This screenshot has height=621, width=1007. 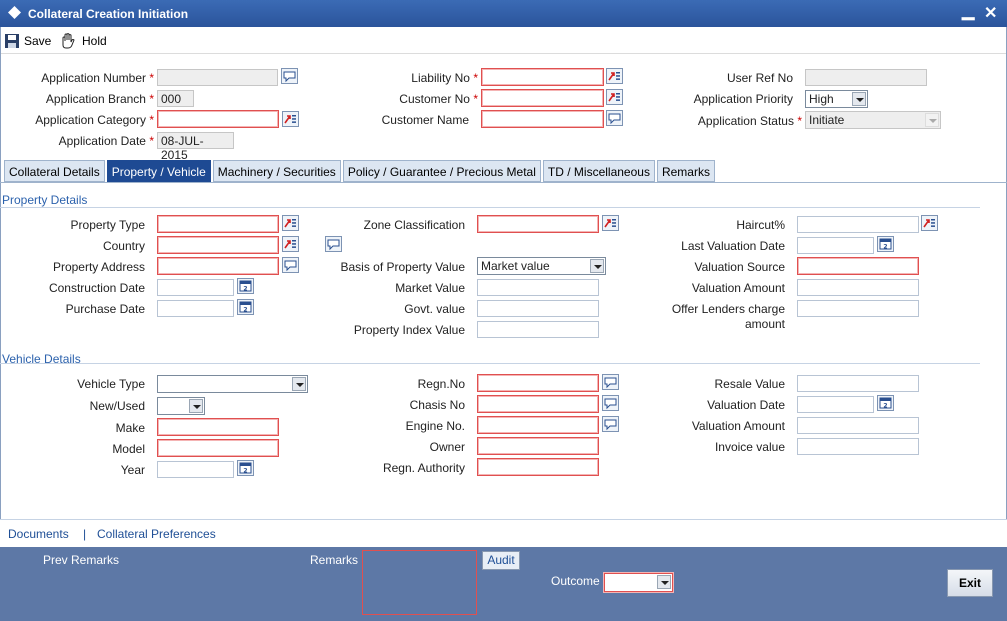 I want to click on owner-label: Owner, so click(x=447, y=447).